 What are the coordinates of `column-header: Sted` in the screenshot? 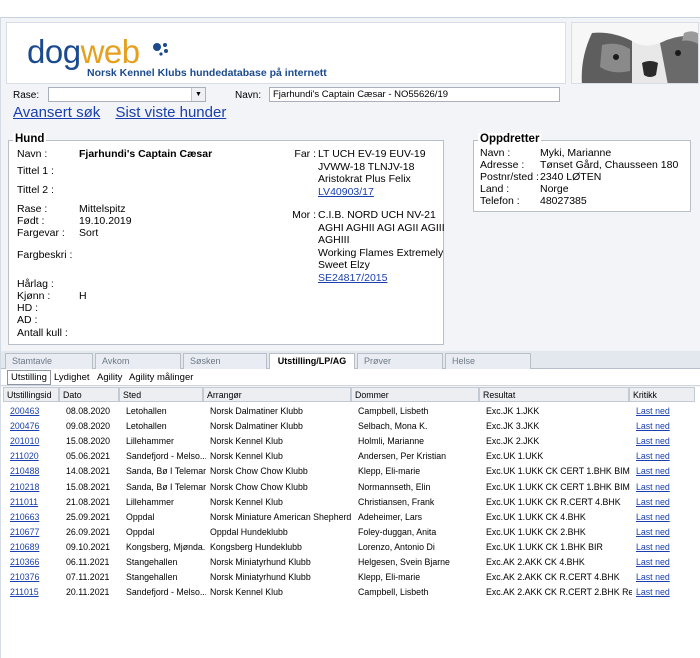 It's located at (161, 394).